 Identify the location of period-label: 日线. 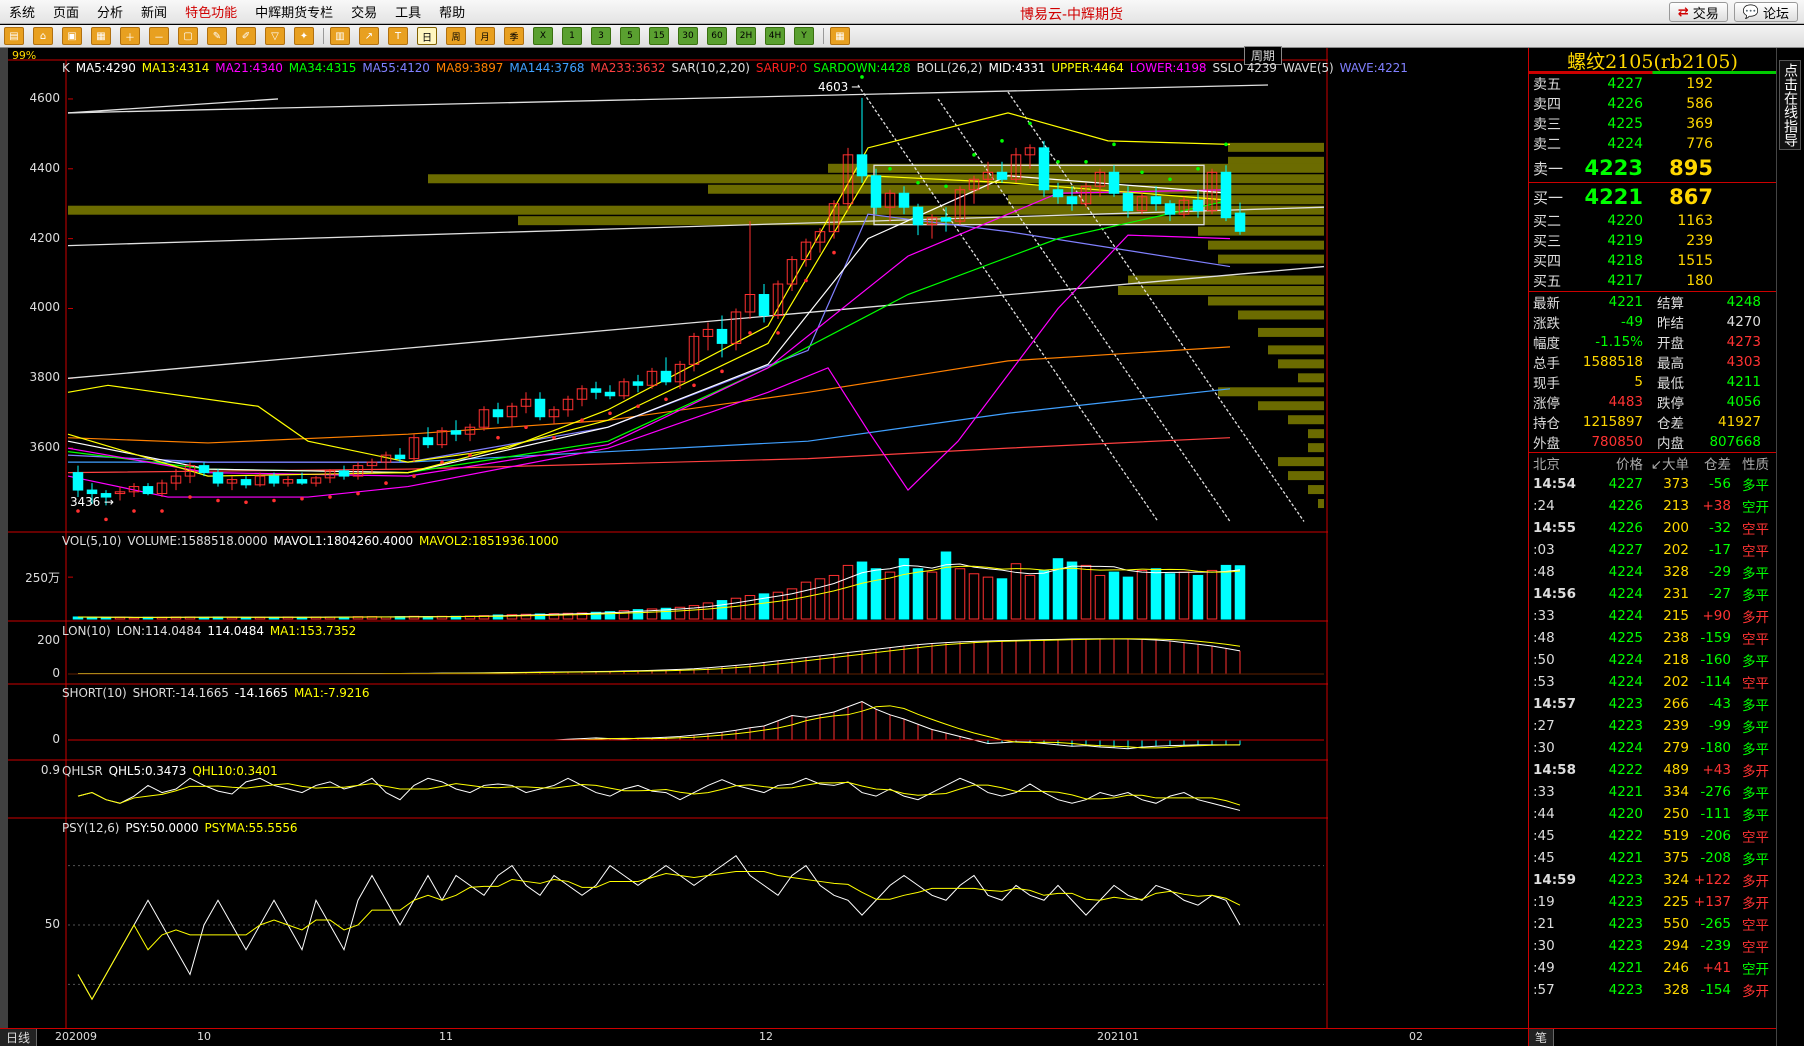
(19, 1037).